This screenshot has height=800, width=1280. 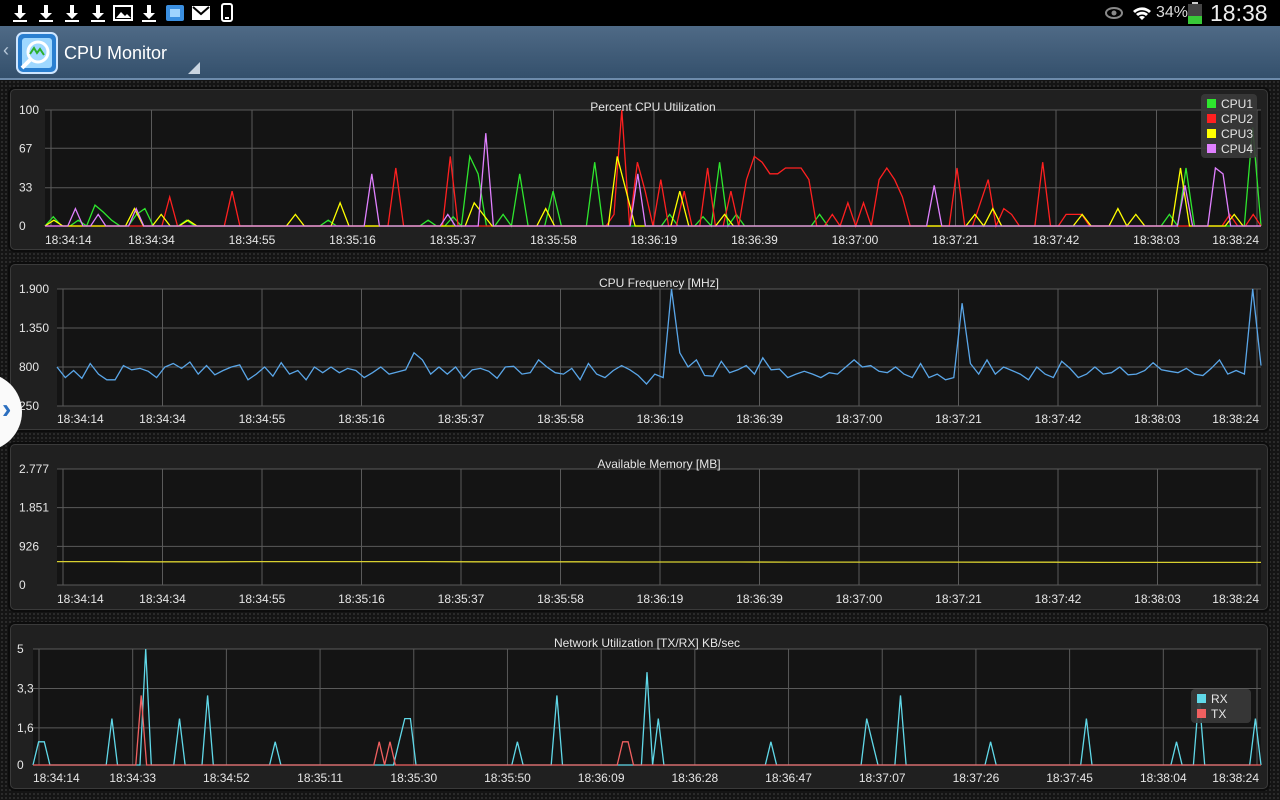 What do you see at coordinates (601, 778) in the screenshot?
I see `x-tick-label: 18:36:09` at bounding box center [601, 778].